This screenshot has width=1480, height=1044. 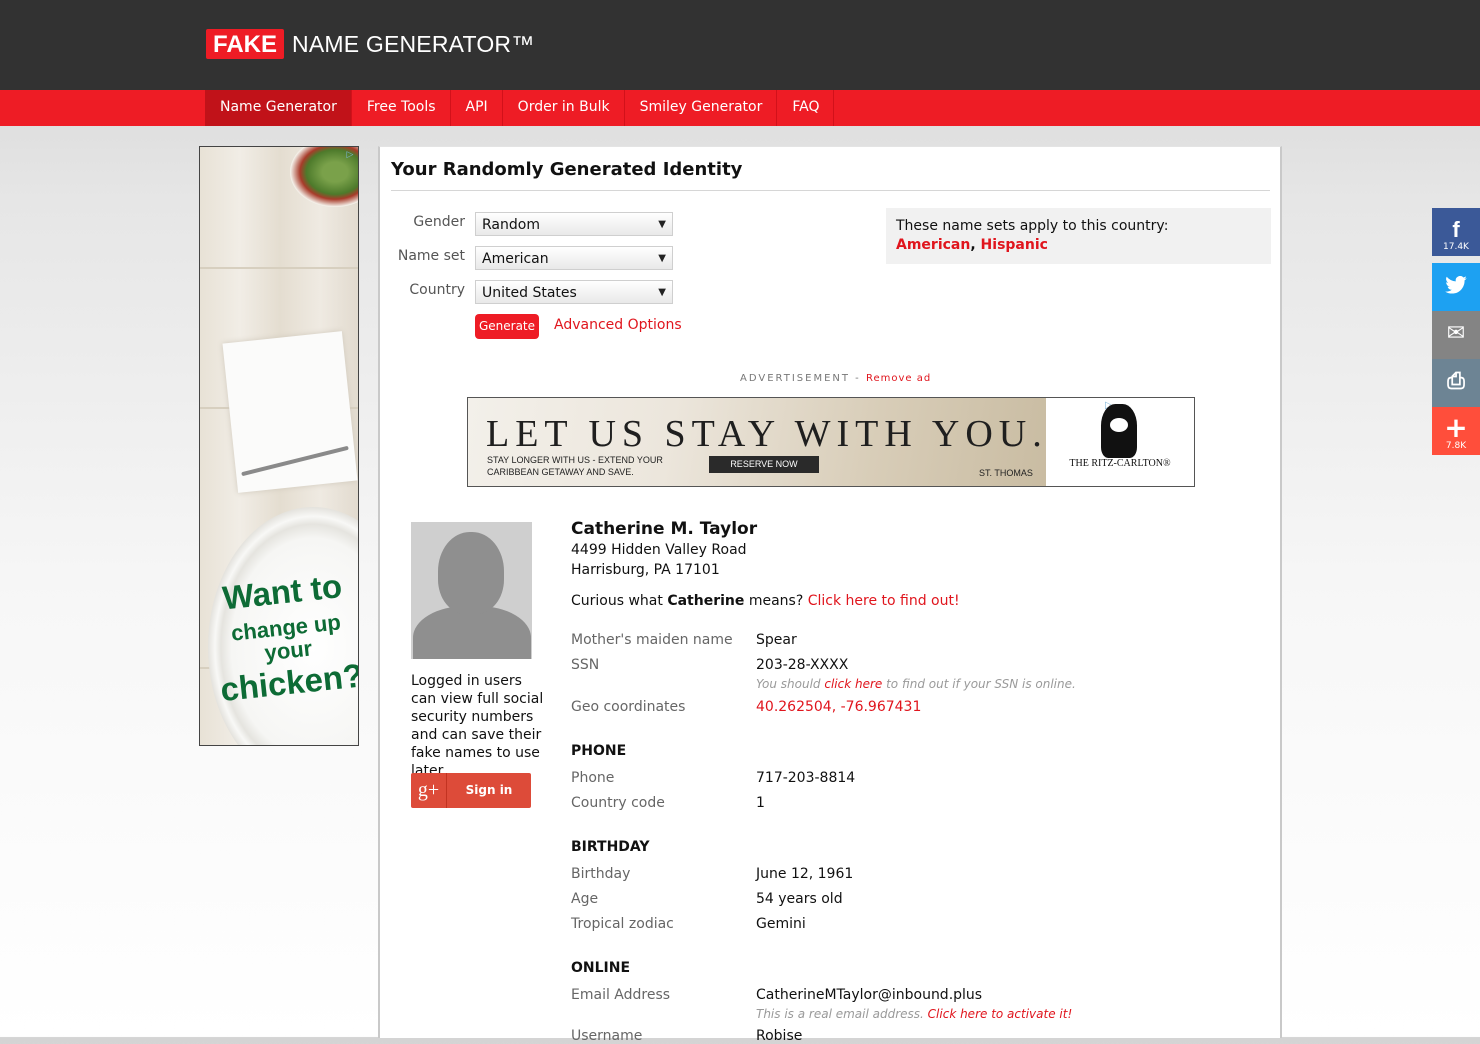 What do you see at coordinates (776, 601) in the screenshot?
I see `curious-suffix: means?` at bounding box center [776, 601].